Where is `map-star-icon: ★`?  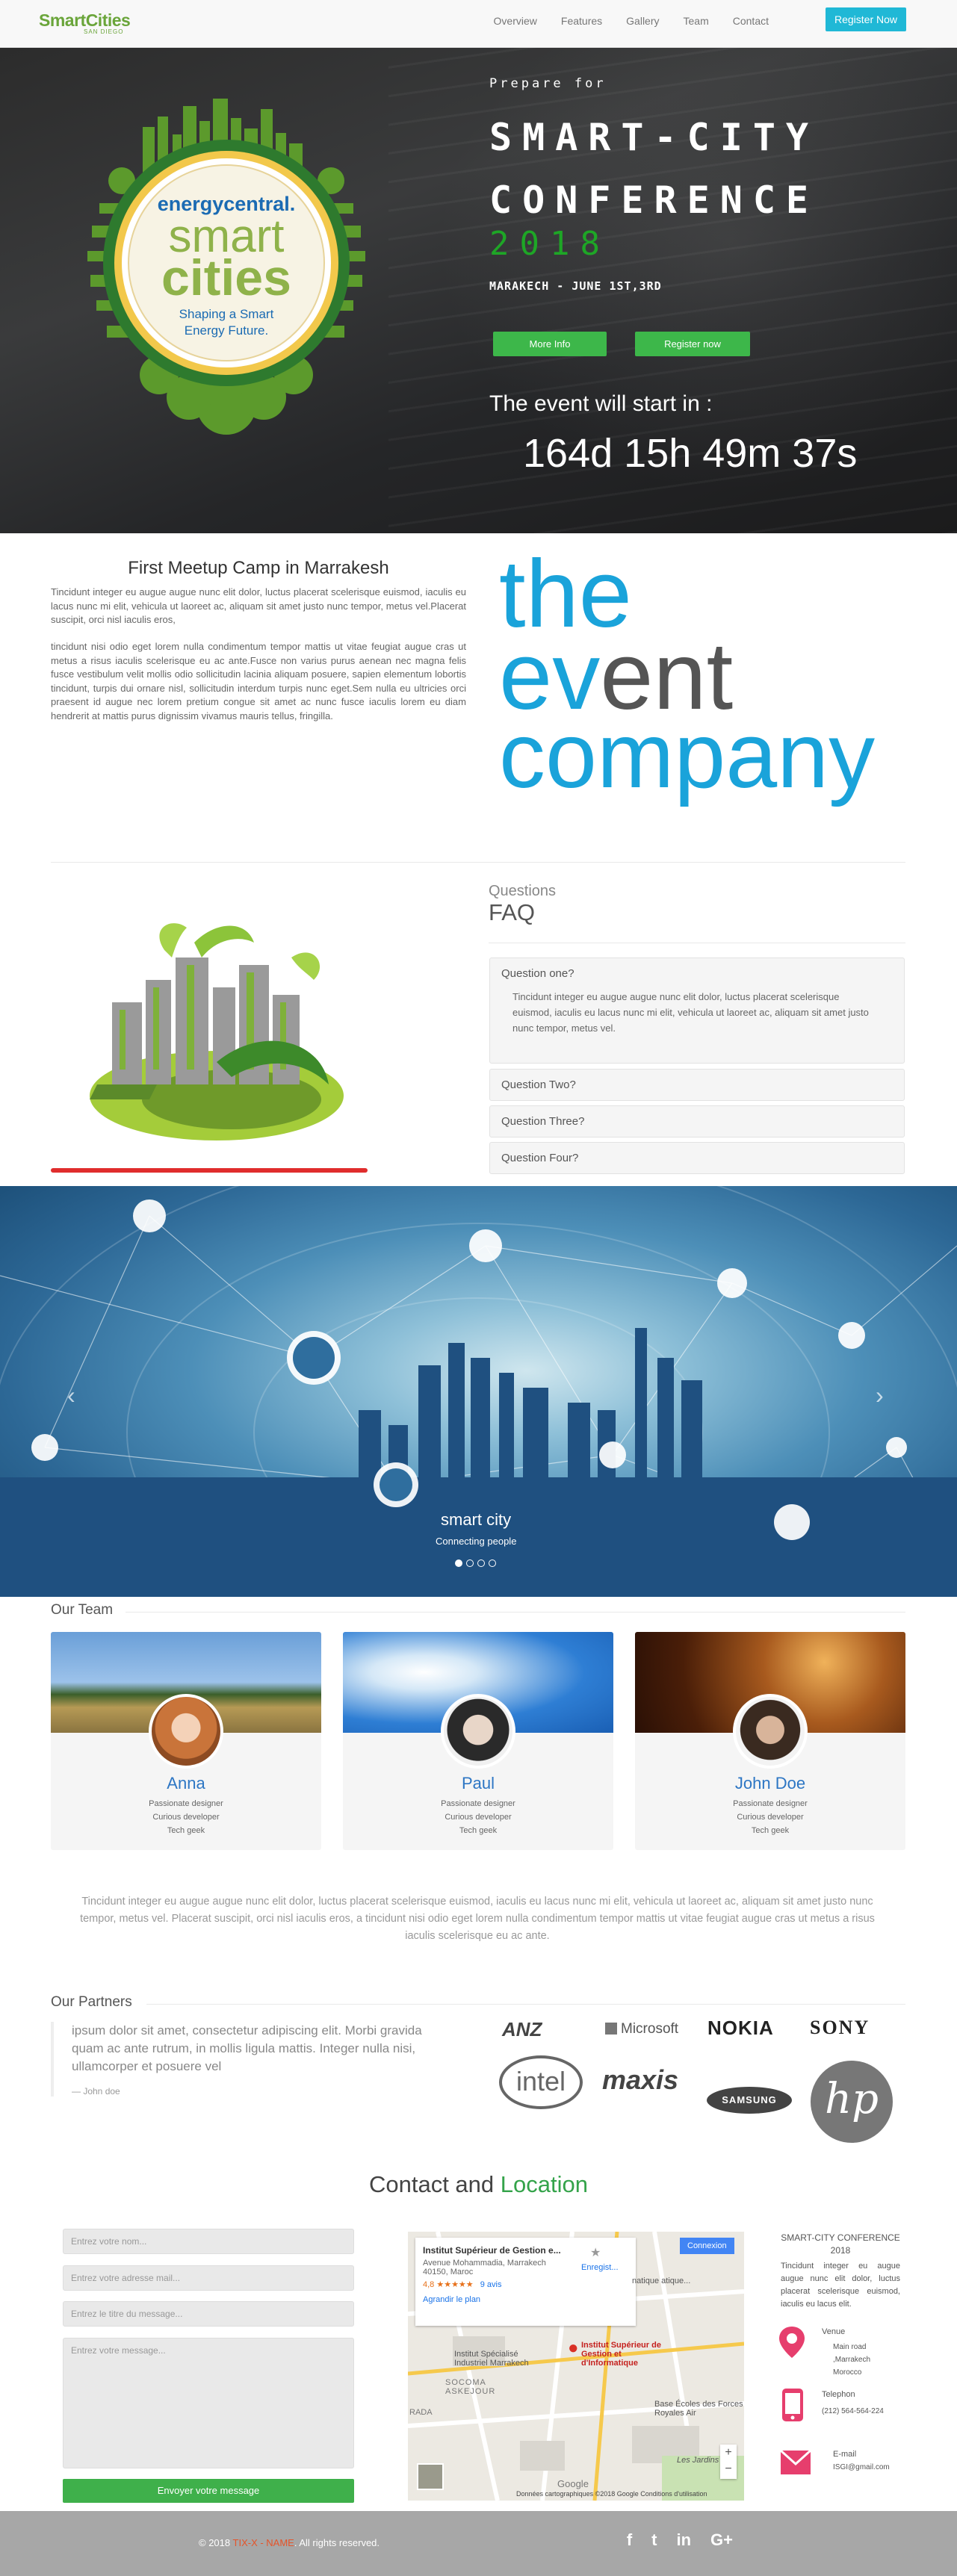 map-star-icon: ★ is located at coordinates (595, 2252).